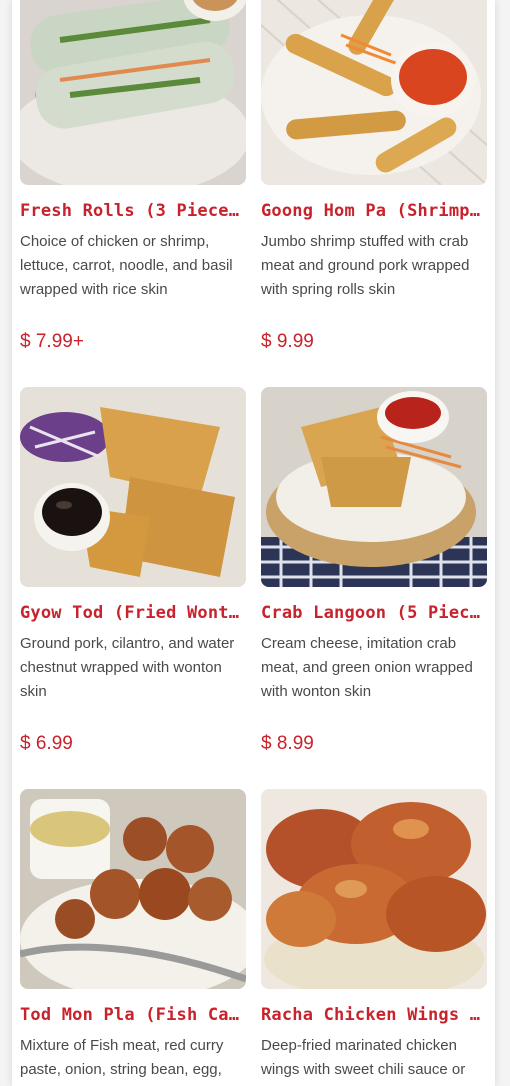  What do you see at coordinates (133, 889) in the screenshot?
I see `fish-cake-photo` at bounding box center [133, 889].